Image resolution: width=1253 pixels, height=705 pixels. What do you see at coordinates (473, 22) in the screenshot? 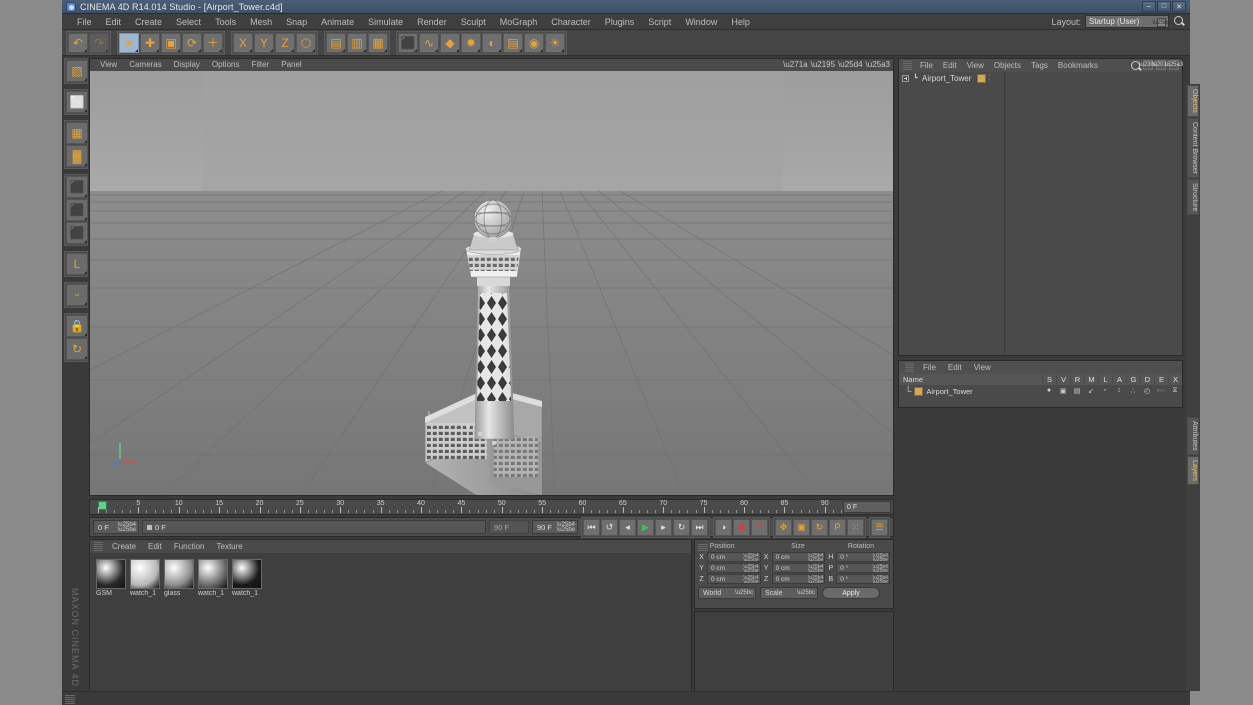
I see `menu-sculpt: Sculpt` at bounding box center [473, 22].